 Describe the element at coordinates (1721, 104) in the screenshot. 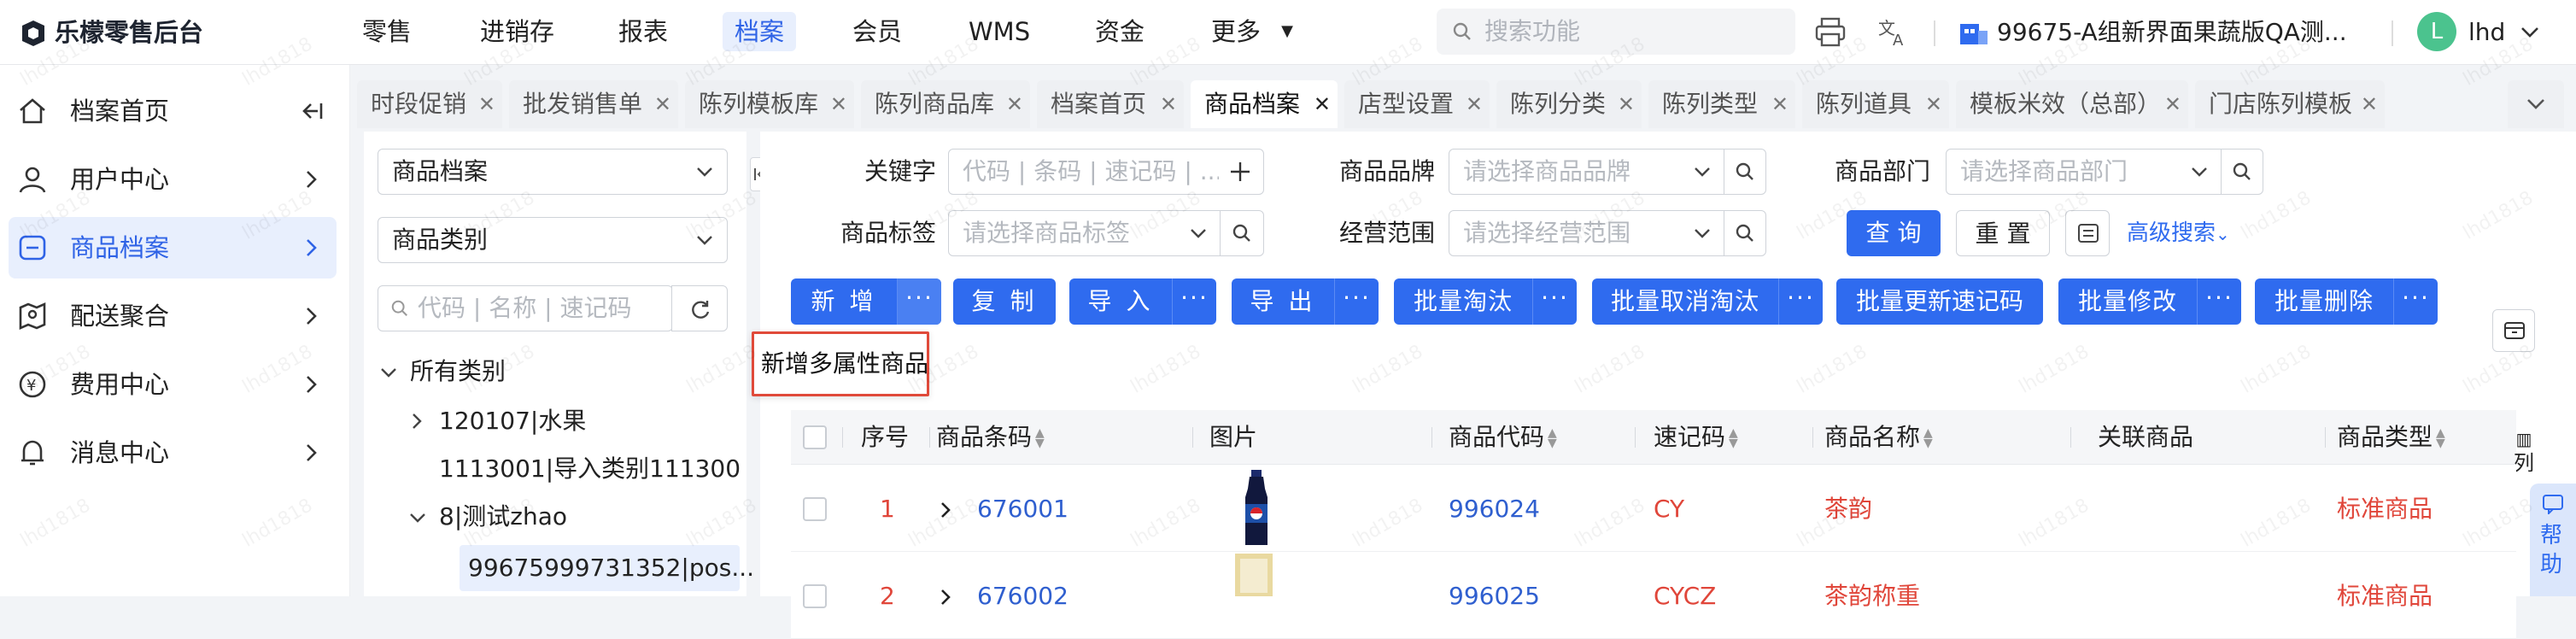

I see `tab-display-type: 陈列类型 ✕` at that location.